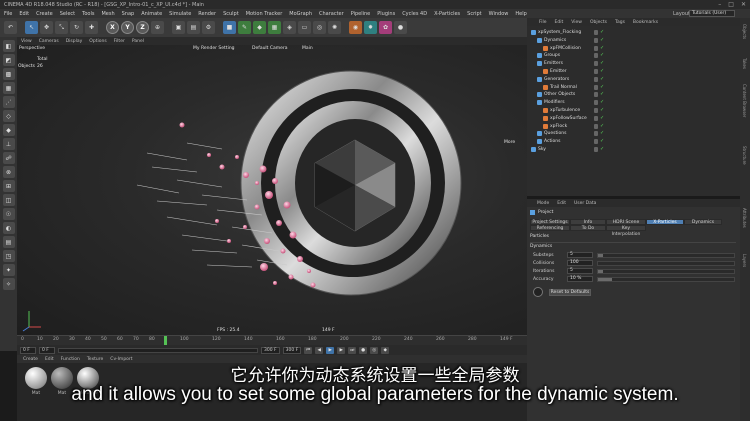 The height and width of the screenshot is (421, 750). I want to click on object-row: Other Objects ✓, so click(636, 94).